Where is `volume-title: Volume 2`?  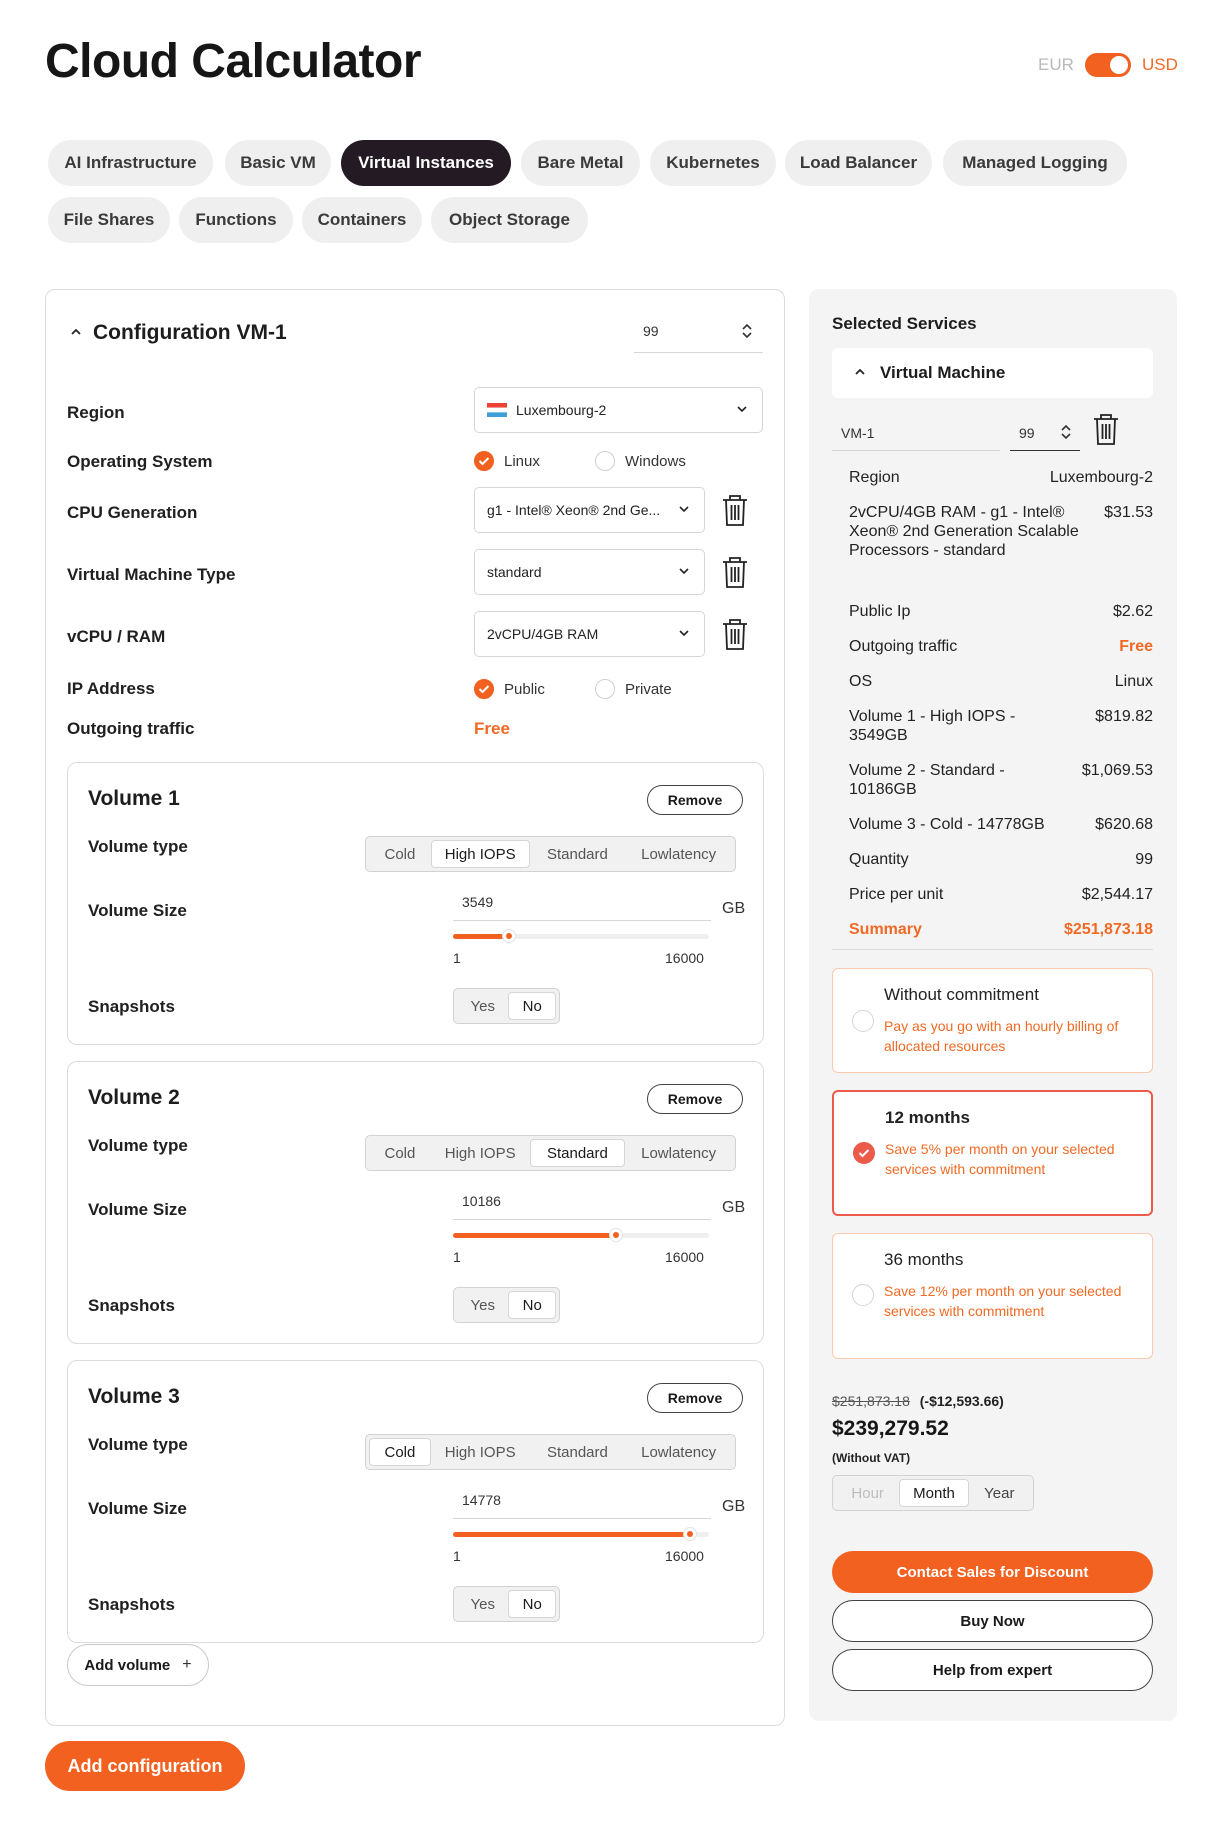 volume-title: Volume 2 is located at coordinates (134, 1097).